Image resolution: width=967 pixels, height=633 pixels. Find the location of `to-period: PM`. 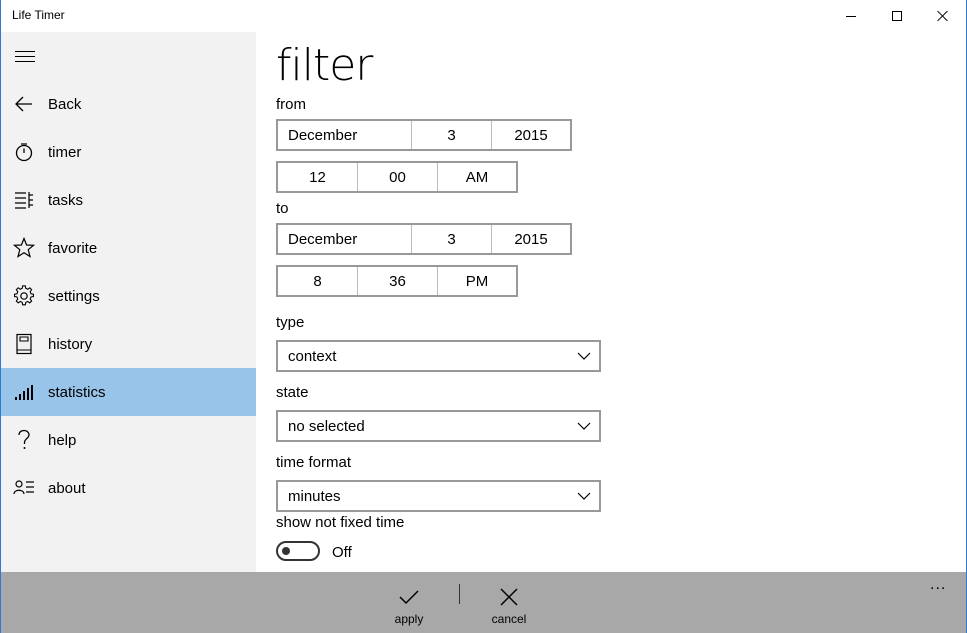

to-period: PM is located at coordinates (477, 281).